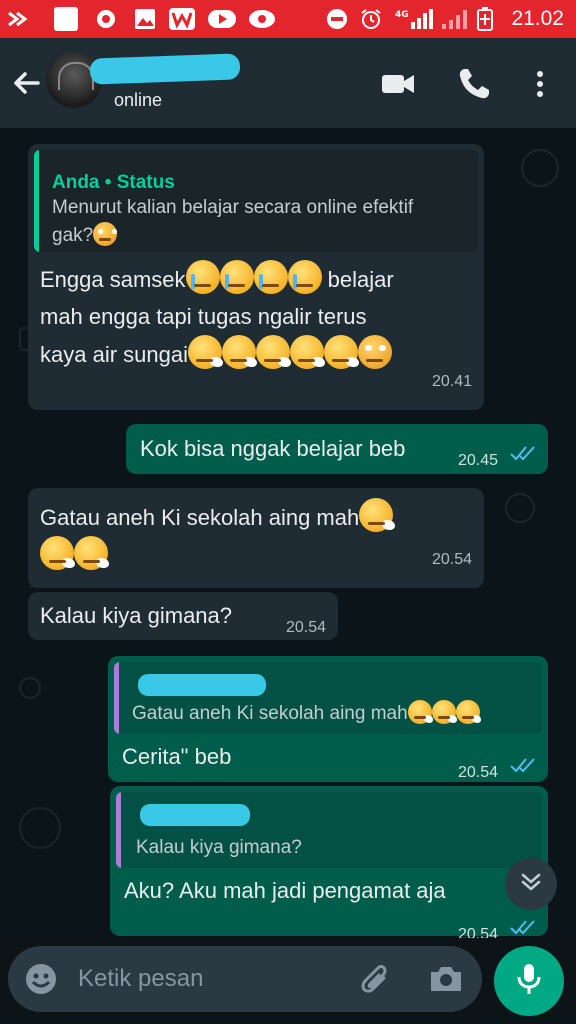 The width and height of the screenshot is (576, 1024). I want to click on video-call-icon, so click(398, 84).